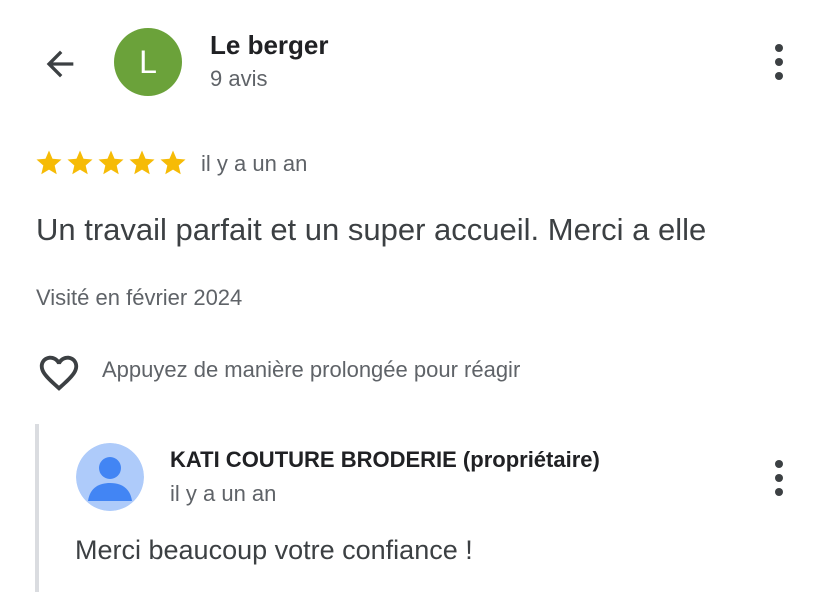 This screenshot has height=613, width=838. What do you see at coordinates (254, 163) in the screenshot?
I see `review-date: il y a un an` at bounding box center [254, 163].